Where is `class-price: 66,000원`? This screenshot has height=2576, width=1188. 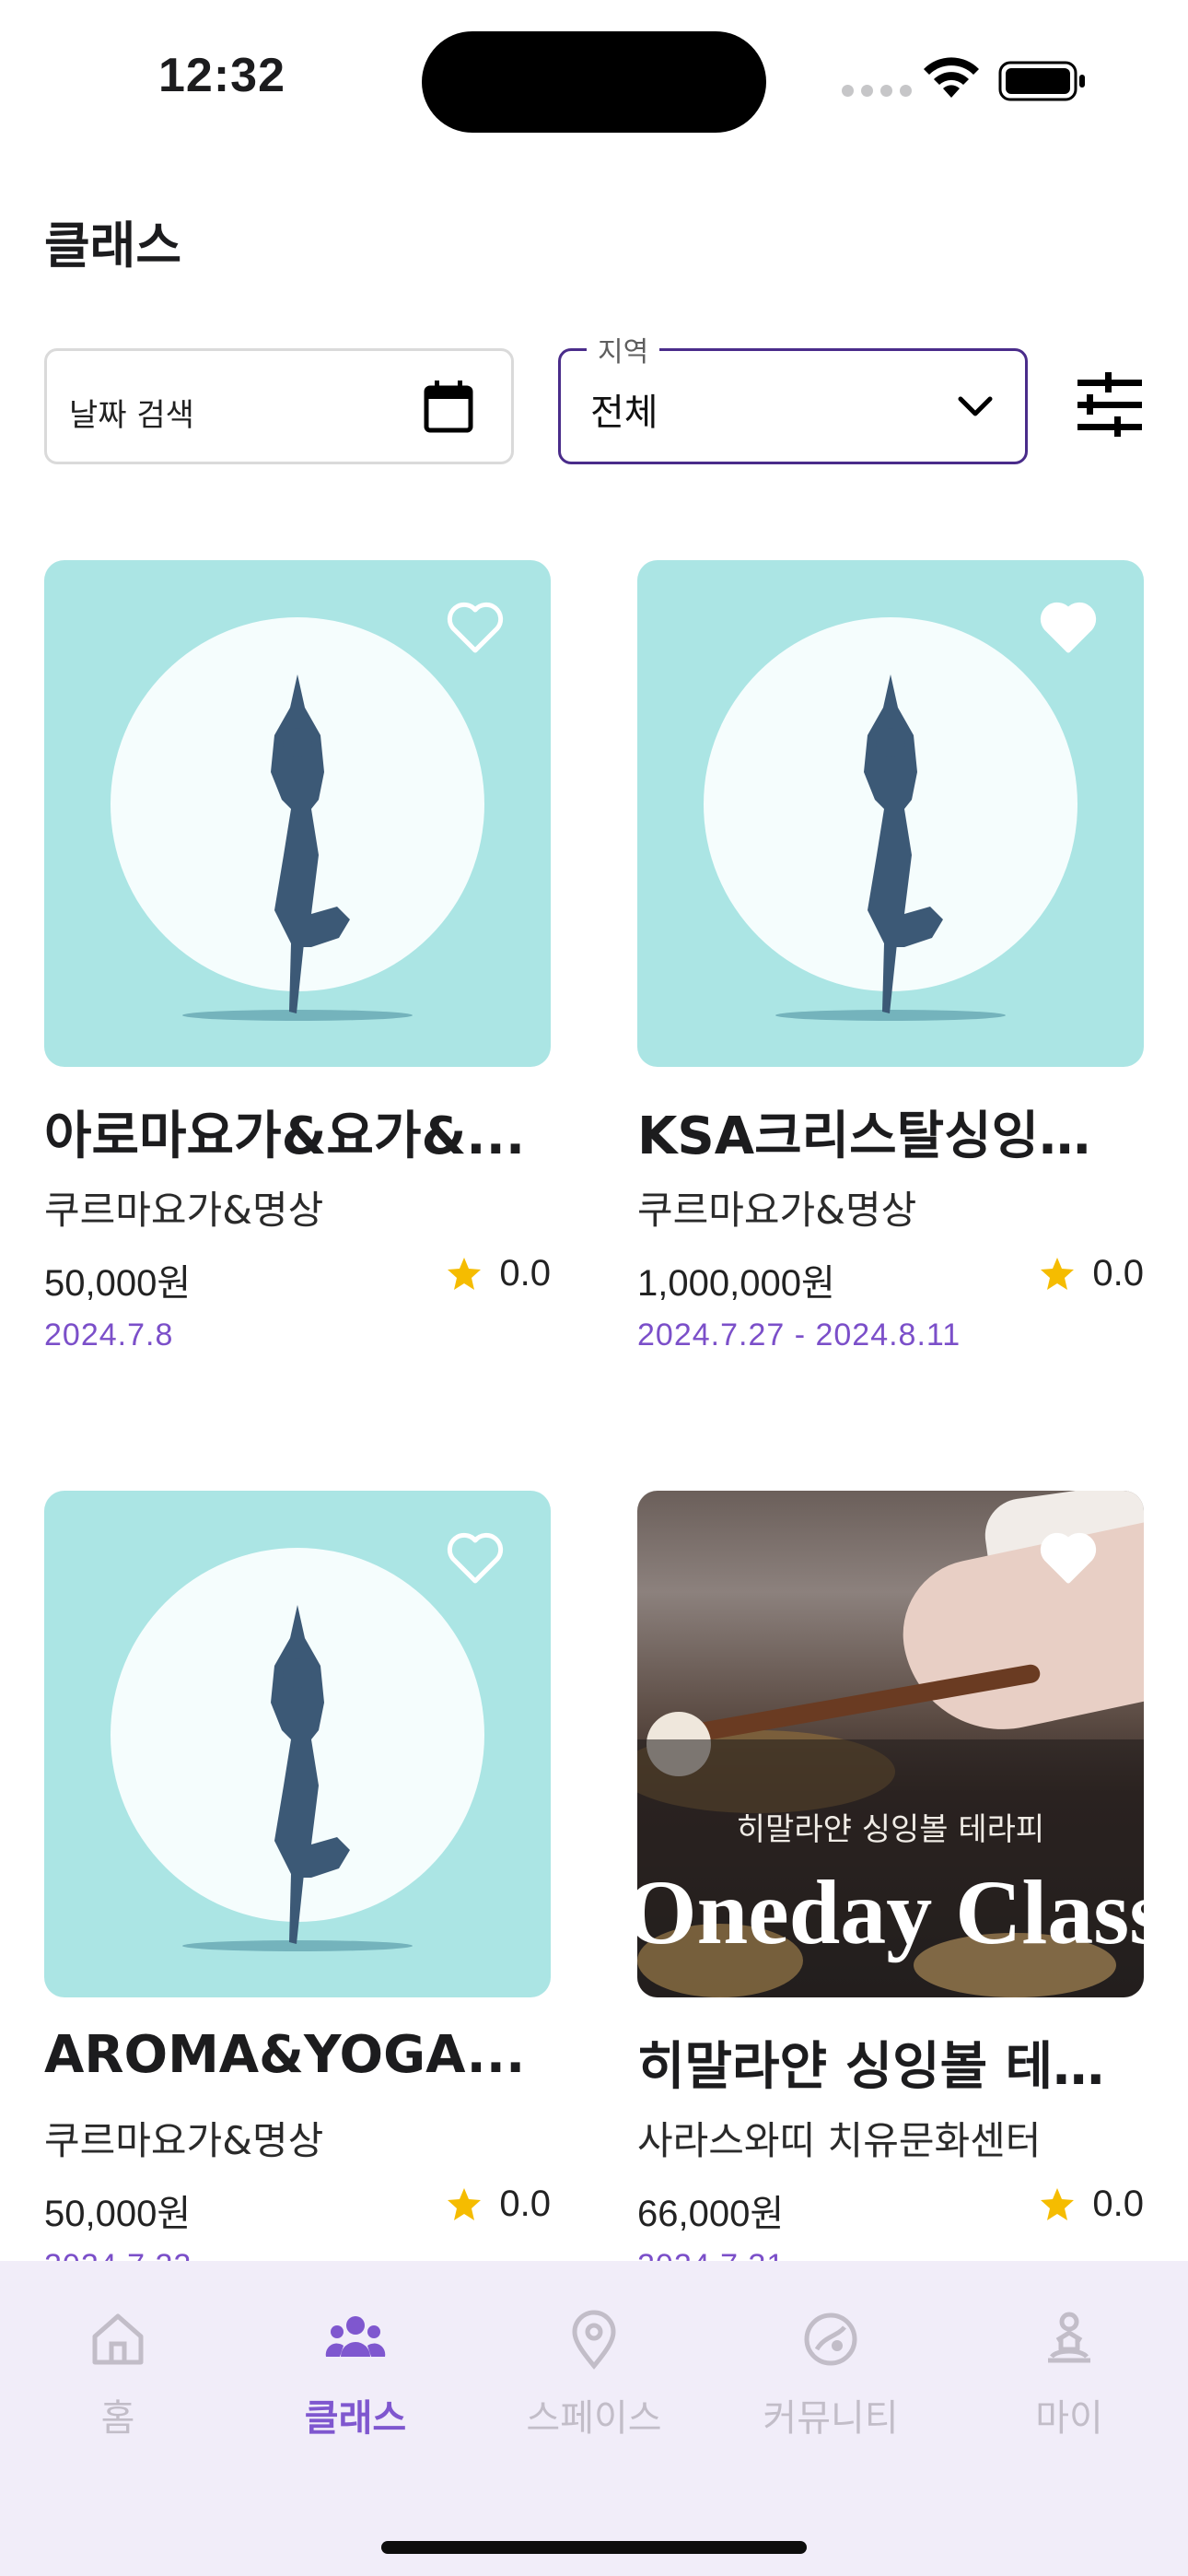
class-price: 66,000원 is located at coordinates (711, 2214).